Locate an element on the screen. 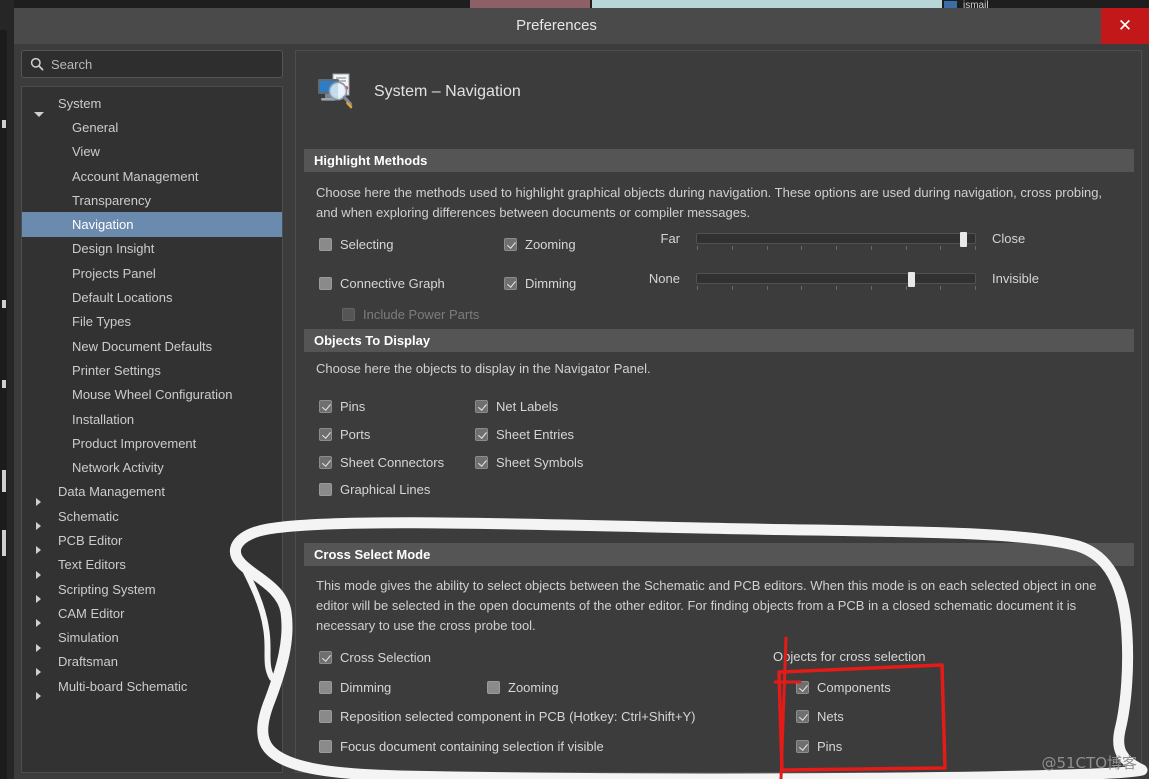 The height and width of the screenshot is (779, 1149). sidebar-item-scripting-system: Scripting System is located at coordinates (152, 590).